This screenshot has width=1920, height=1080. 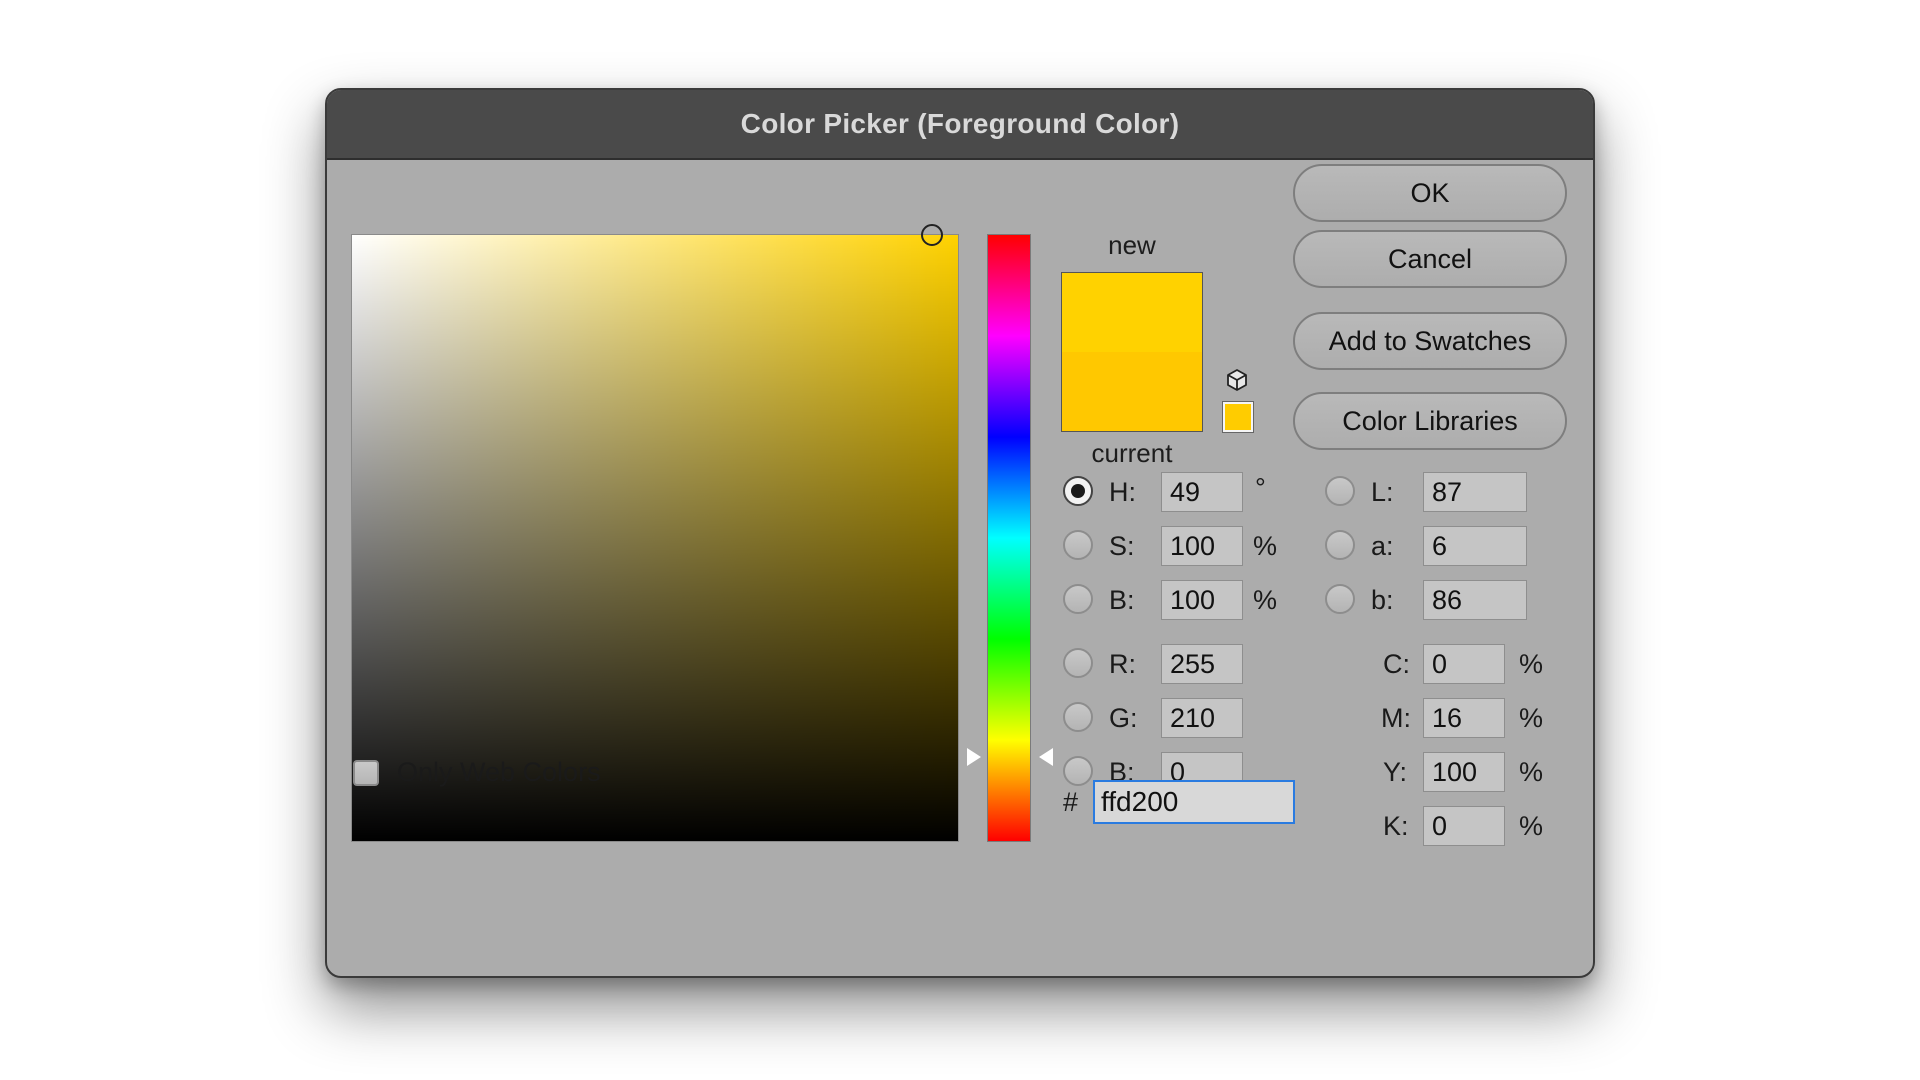 What do you see at coordinates (1430, 421) in the screenshot?
I see `color-libraries-button: Color Libraries` at bounding box center [1430, 421].